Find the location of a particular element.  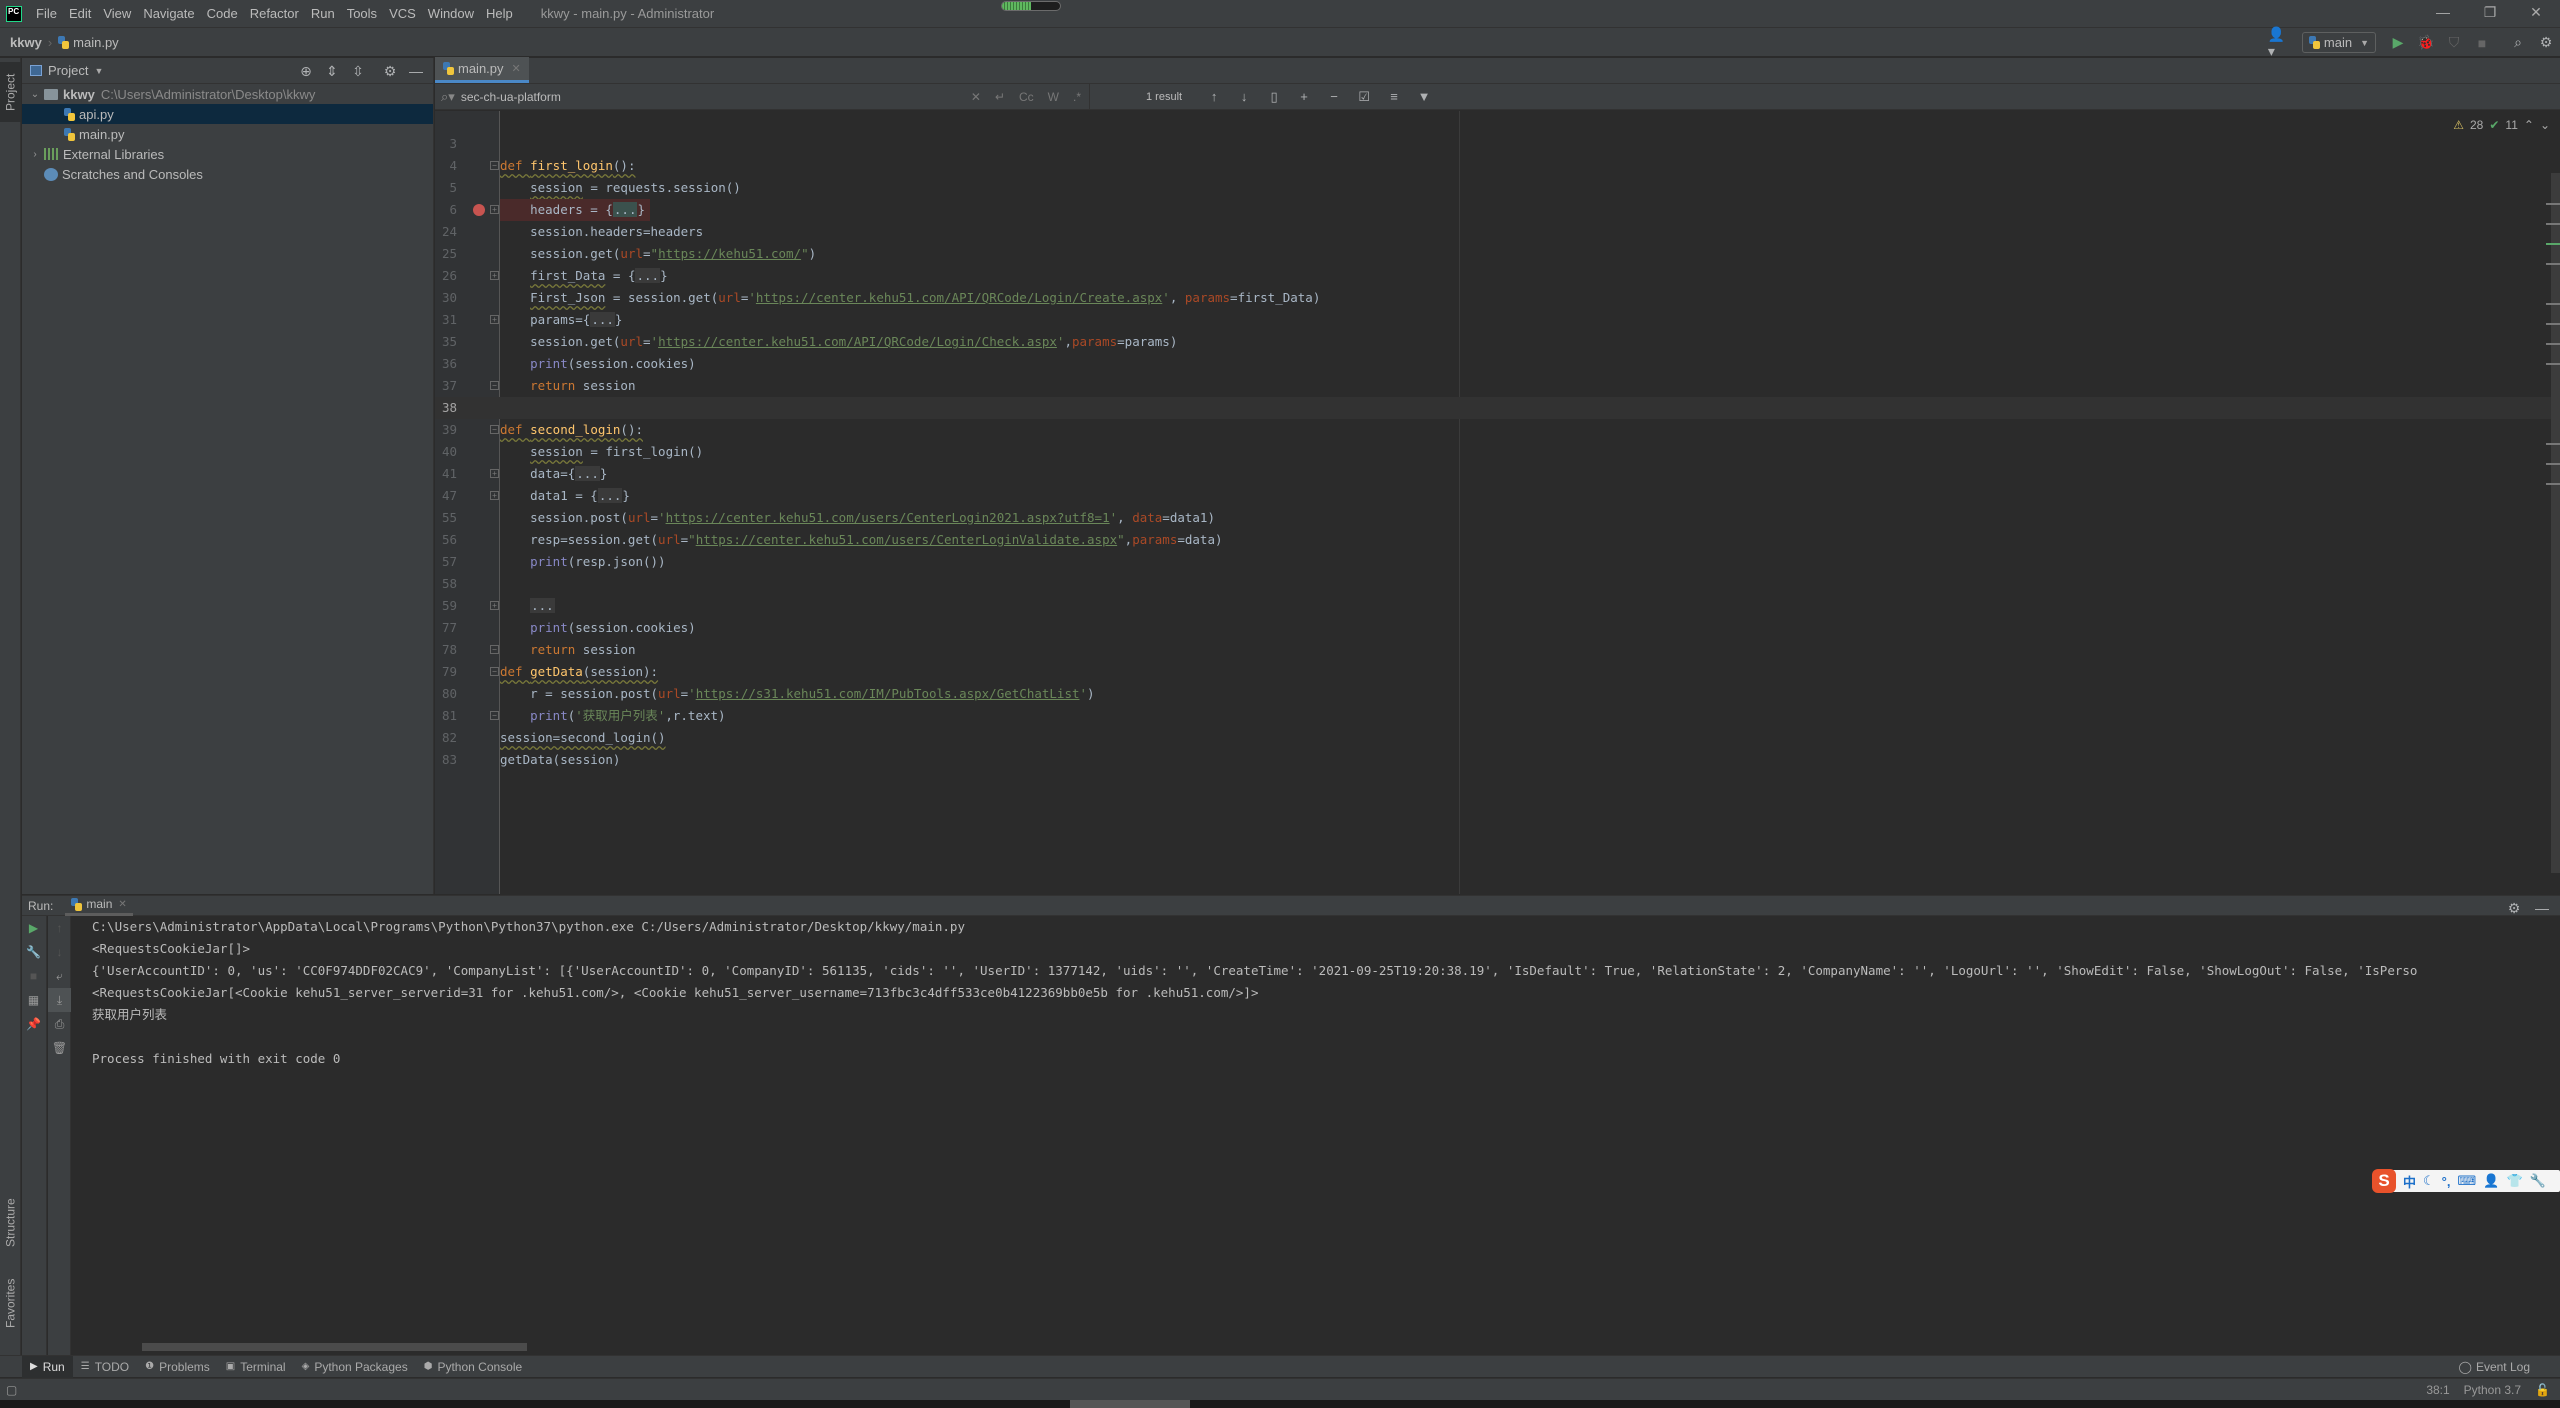

rerun-icon: ▶ is located at coordinates (33, 928).